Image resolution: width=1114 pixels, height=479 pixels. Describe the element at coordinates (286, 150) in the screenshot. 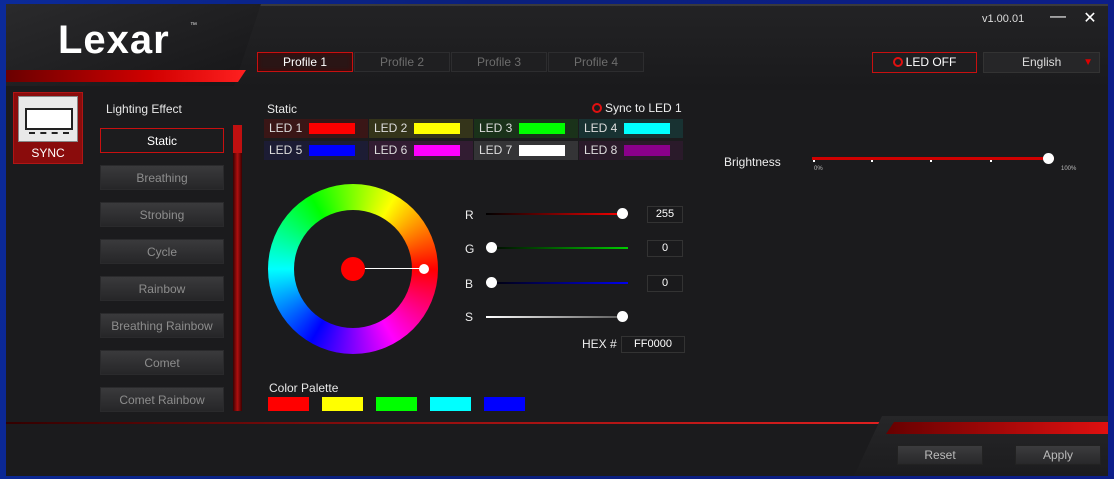

I see `led-label: LED 5` at that location.